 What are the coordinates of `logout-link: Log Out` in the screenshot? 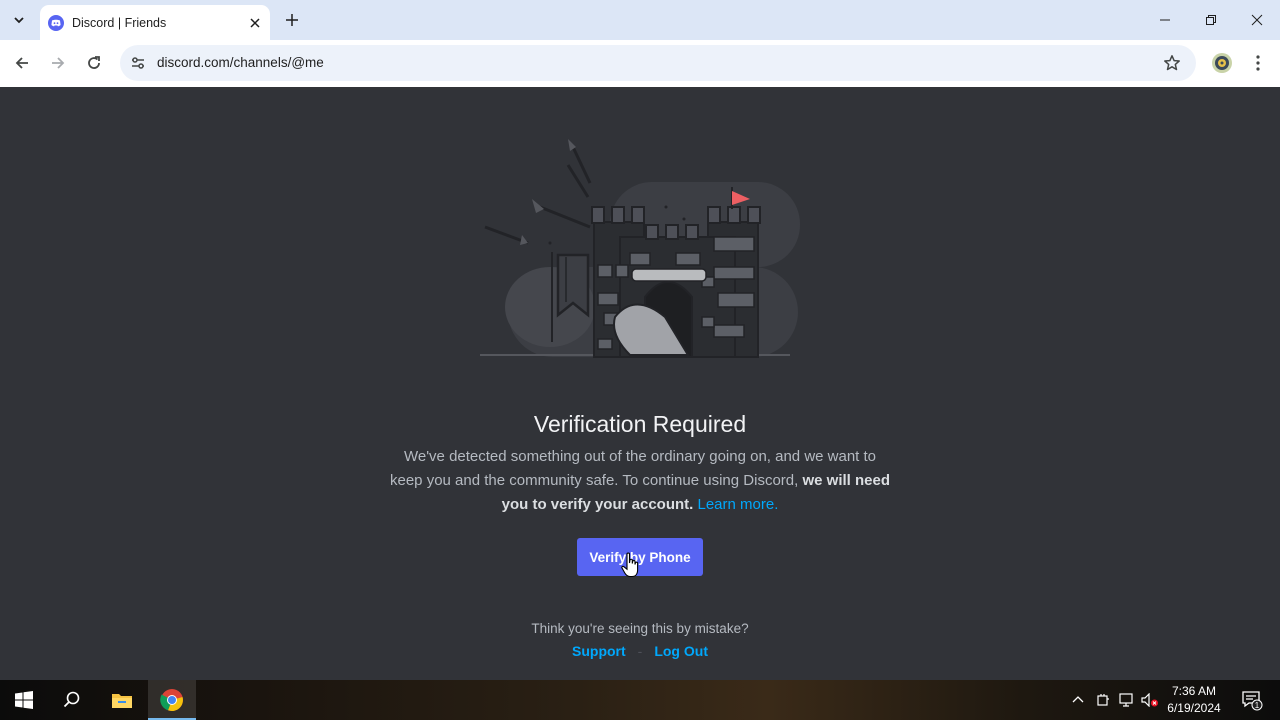 It's located at (681, 651).